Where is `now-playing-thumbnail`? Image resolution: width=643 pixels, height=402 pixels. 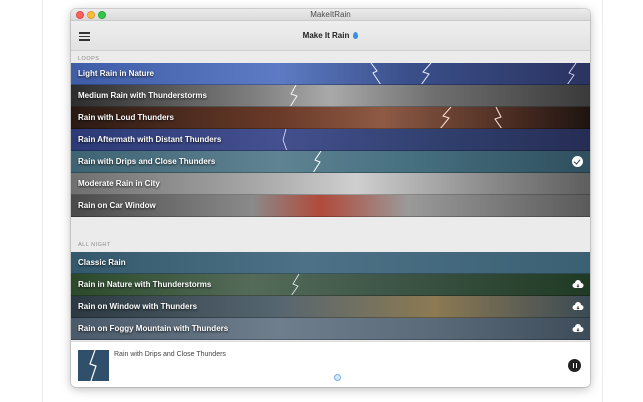
now-playing-thumbnail is located at coordinates (93, 365).